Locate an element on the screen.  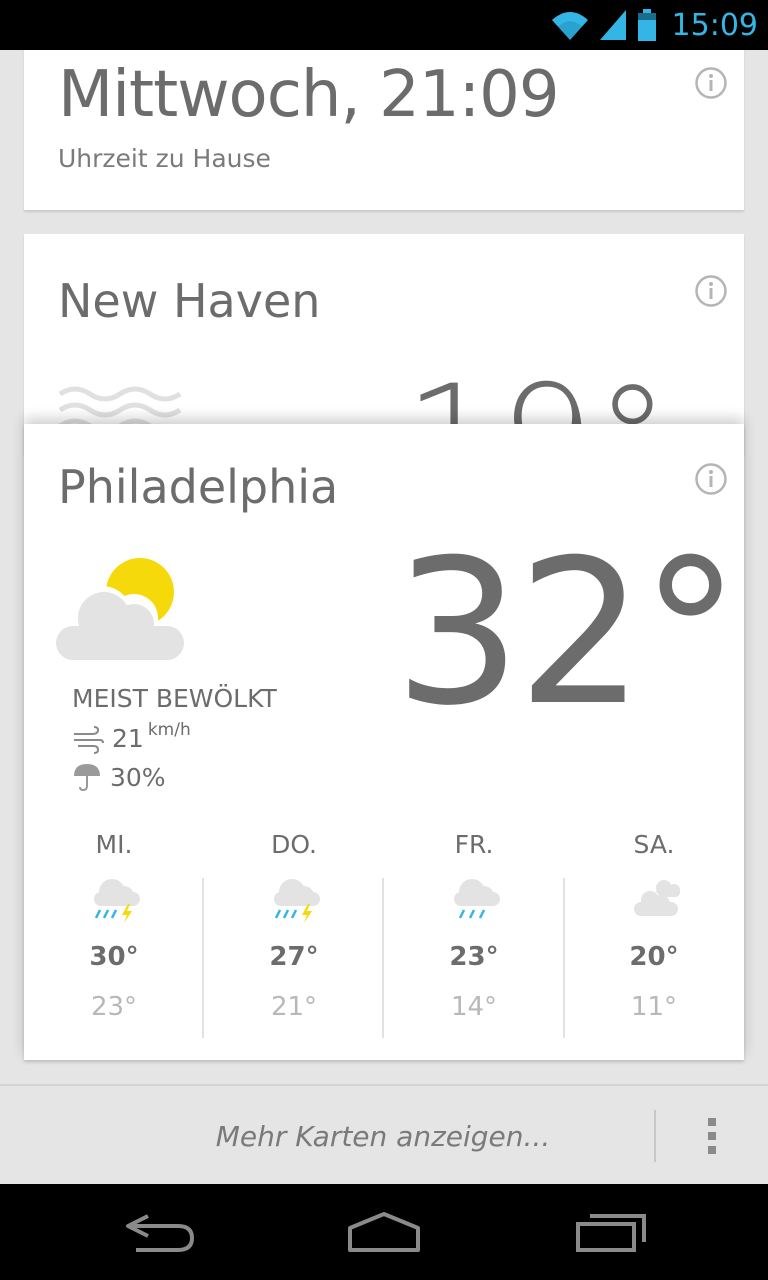
status-icons: 15:09 is located at coordinates (654, 25).